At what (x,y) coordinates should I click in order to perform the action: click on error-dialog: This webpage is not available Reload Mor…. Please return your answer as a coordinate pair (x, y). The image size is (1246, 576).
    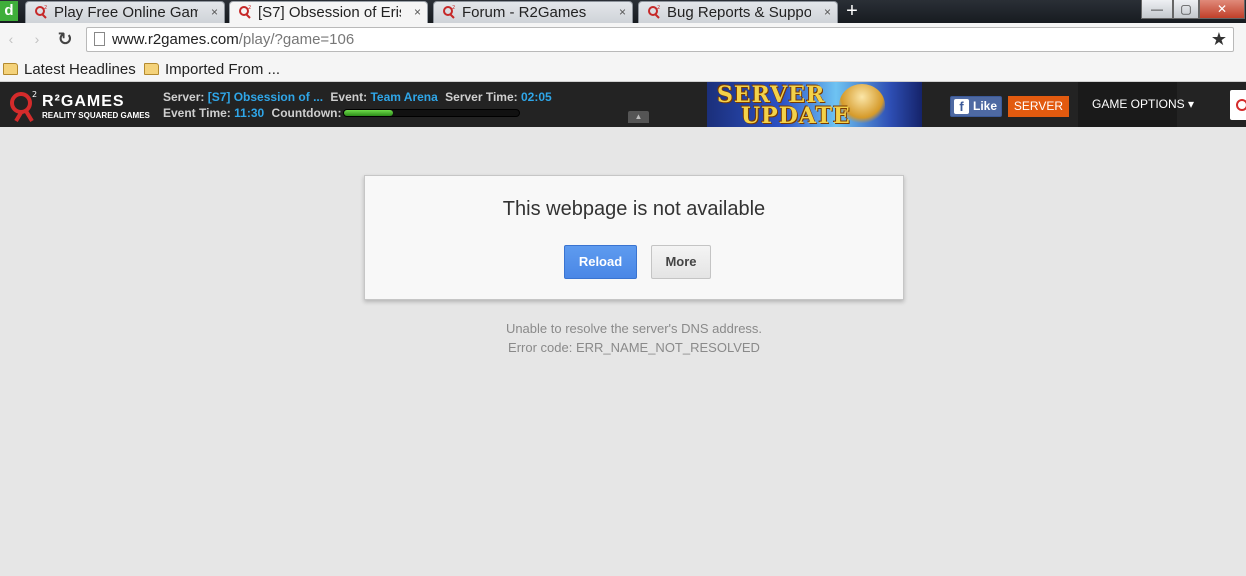
    Looking at the image, I should click on (634, 237).